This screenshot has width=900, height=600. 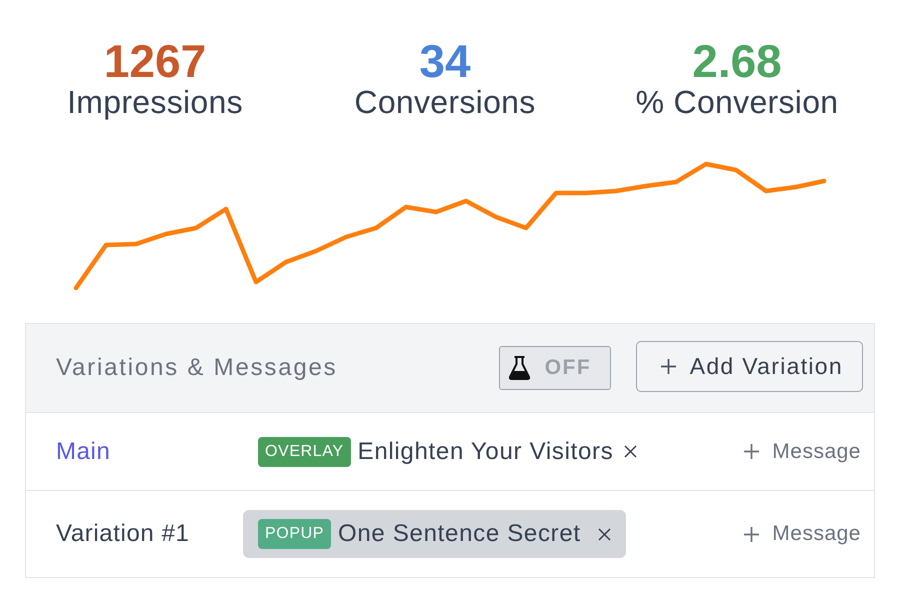 What do you see at coordinates (445, 61) in the screenshot?
I see `stat-value: 34` at bounding box center [445, 61].